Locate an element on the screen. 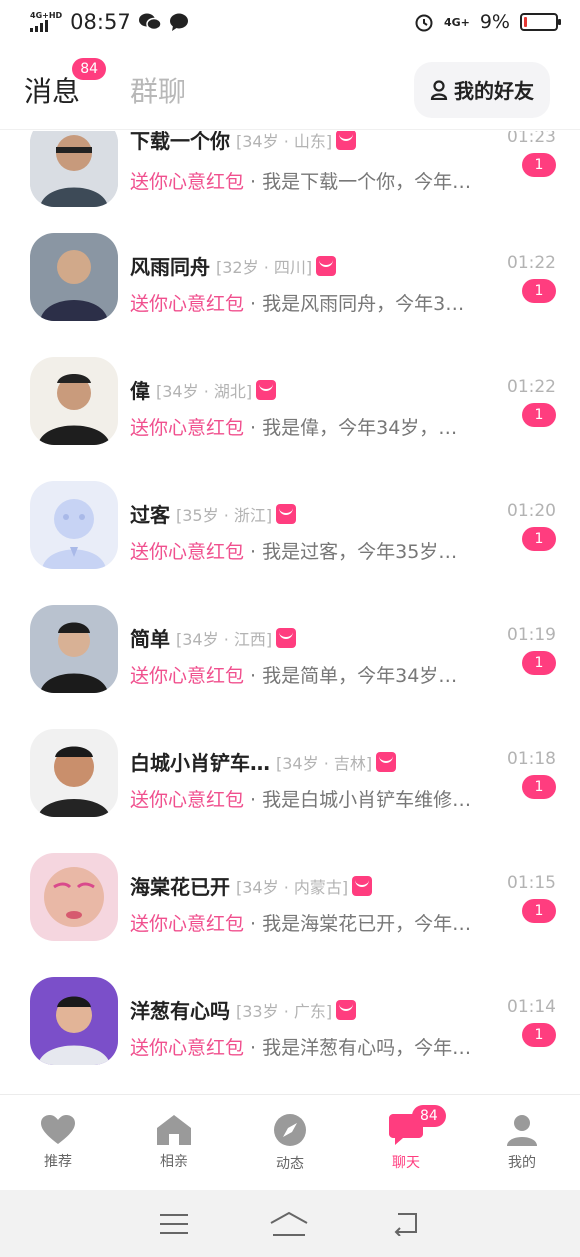 The height and width of the screenshot is (1257, 580). back-icon is located at coordinates (405, 1224).